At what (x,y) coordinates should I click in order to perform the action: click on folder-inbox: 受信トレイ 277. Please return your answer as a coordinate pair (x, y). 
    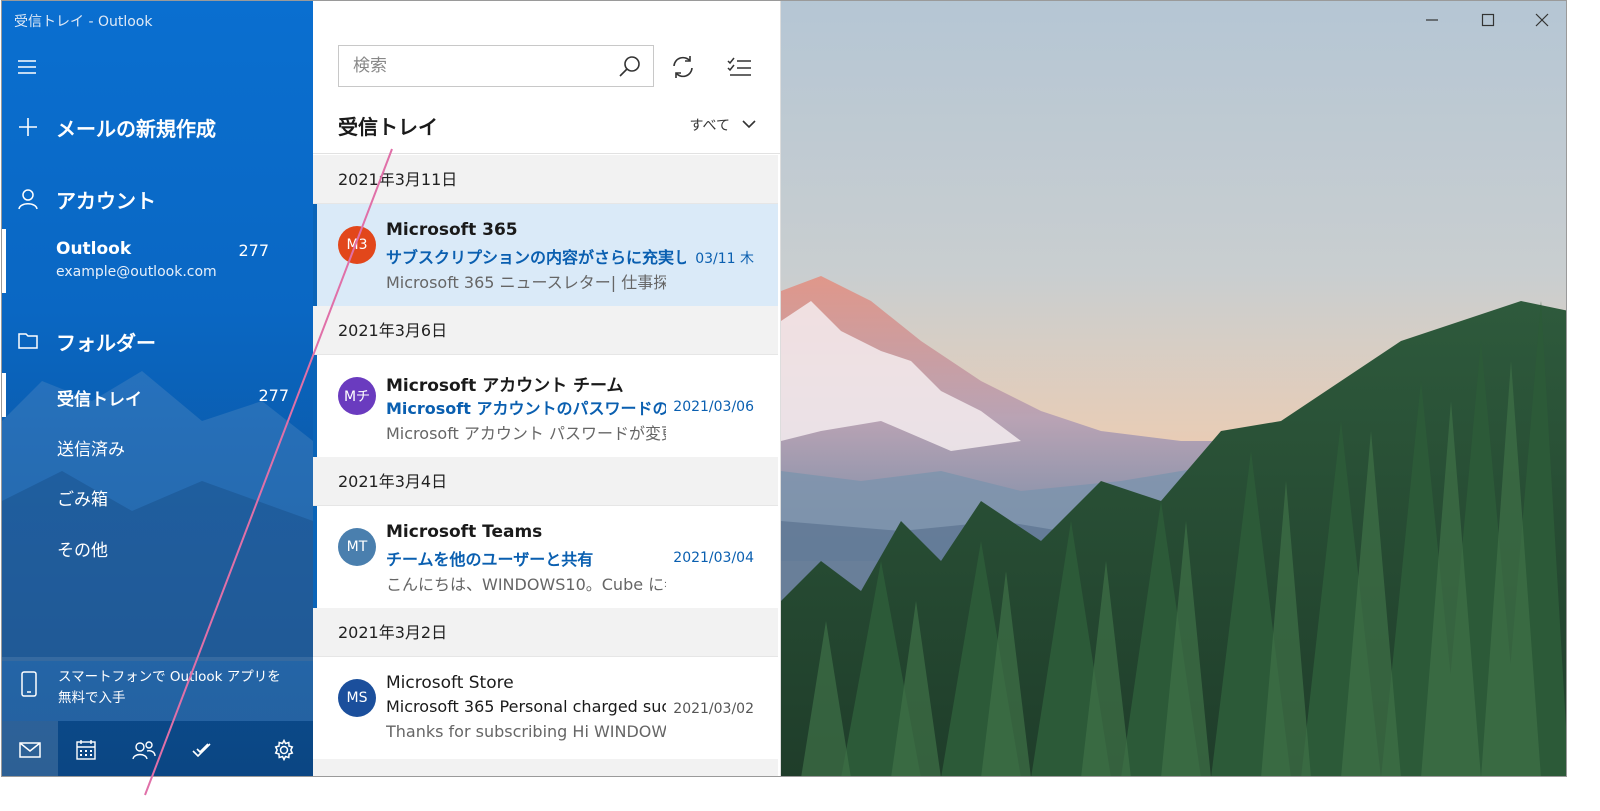
    Looking at the image, I should click on (157, 395).